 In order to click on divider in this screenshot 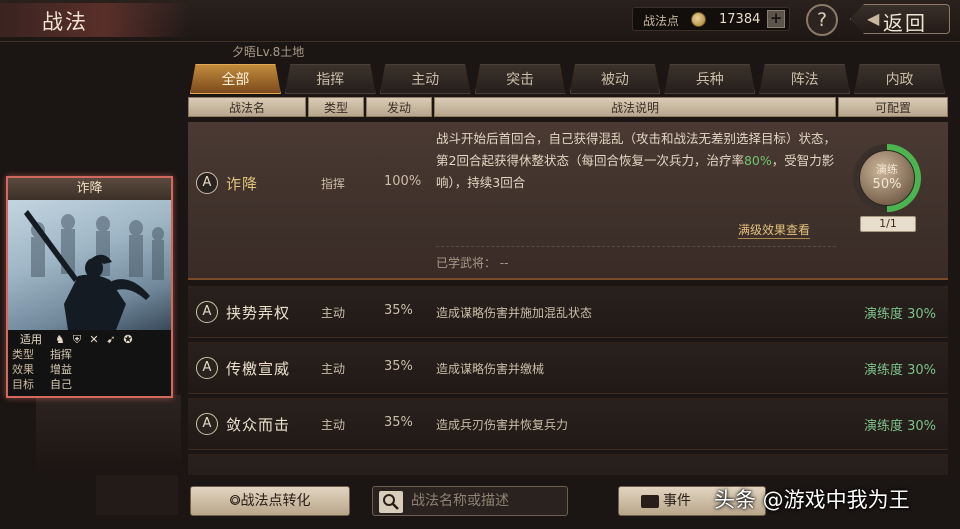, I will do `click(636, 246)`.